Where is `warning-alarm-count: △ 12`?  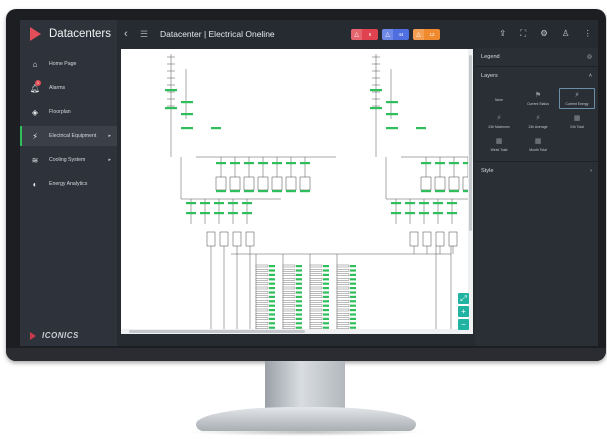 warning-alarm-count: △ 12 is located at coordinates (426, 34).